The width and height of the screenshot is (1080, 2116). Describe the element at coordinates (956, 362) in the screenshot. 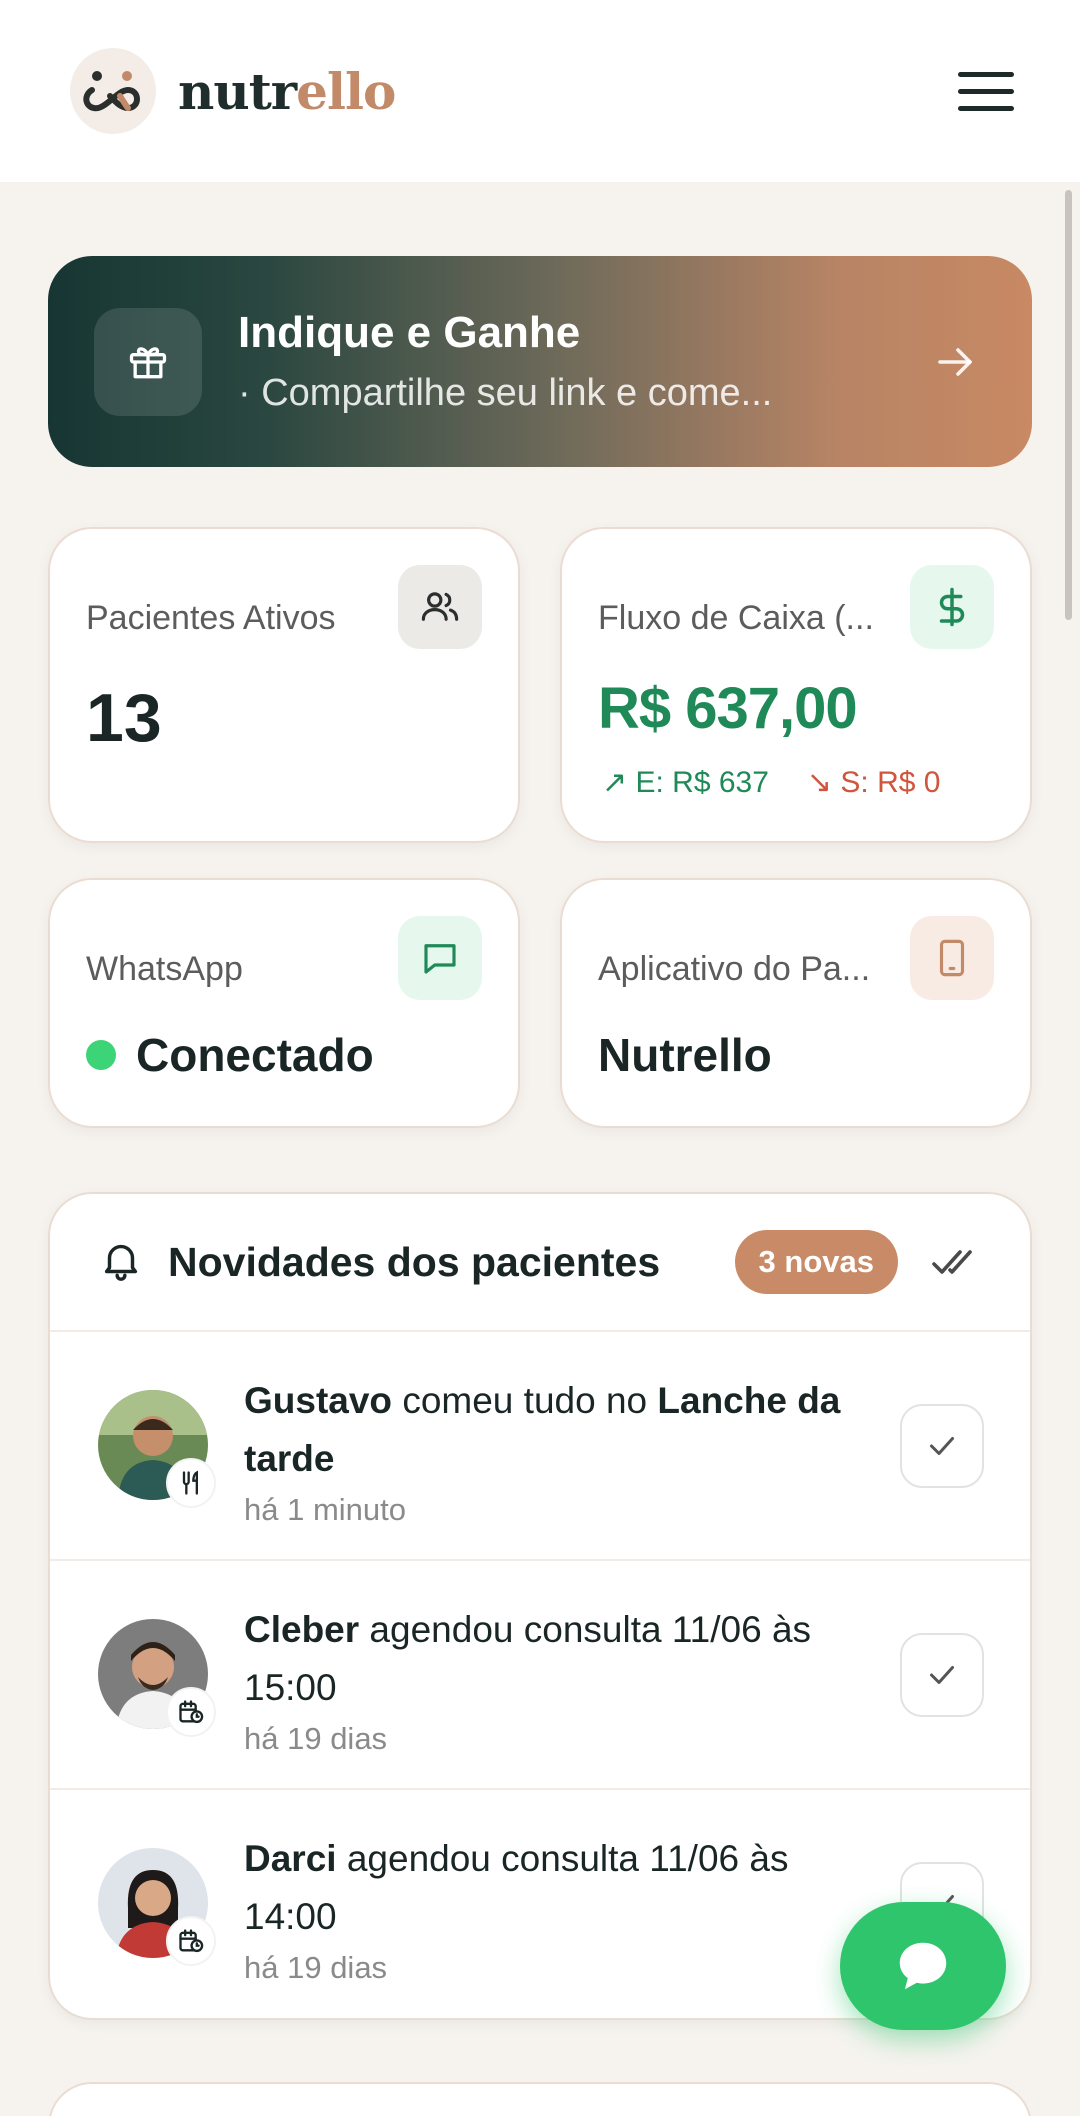

I see `arrow-right-icon` at that location.